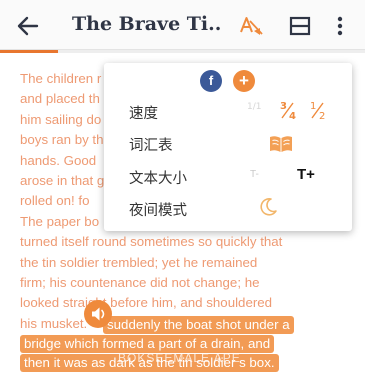 The height and width of the screenshot is (378, 365). Describe the element at coordinates (322, 116) in the screenshot. I see `svg-text: 2` at that location.